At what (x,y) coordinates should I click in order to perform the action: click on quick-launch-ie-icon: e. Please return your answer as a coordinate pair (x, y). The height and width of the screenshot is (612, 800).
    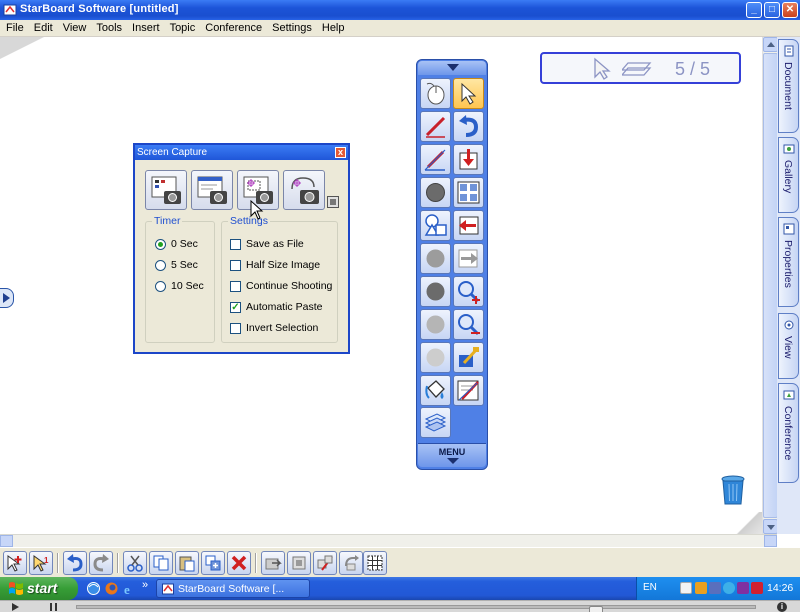
    Looking at the image, I should click on (129, 588).